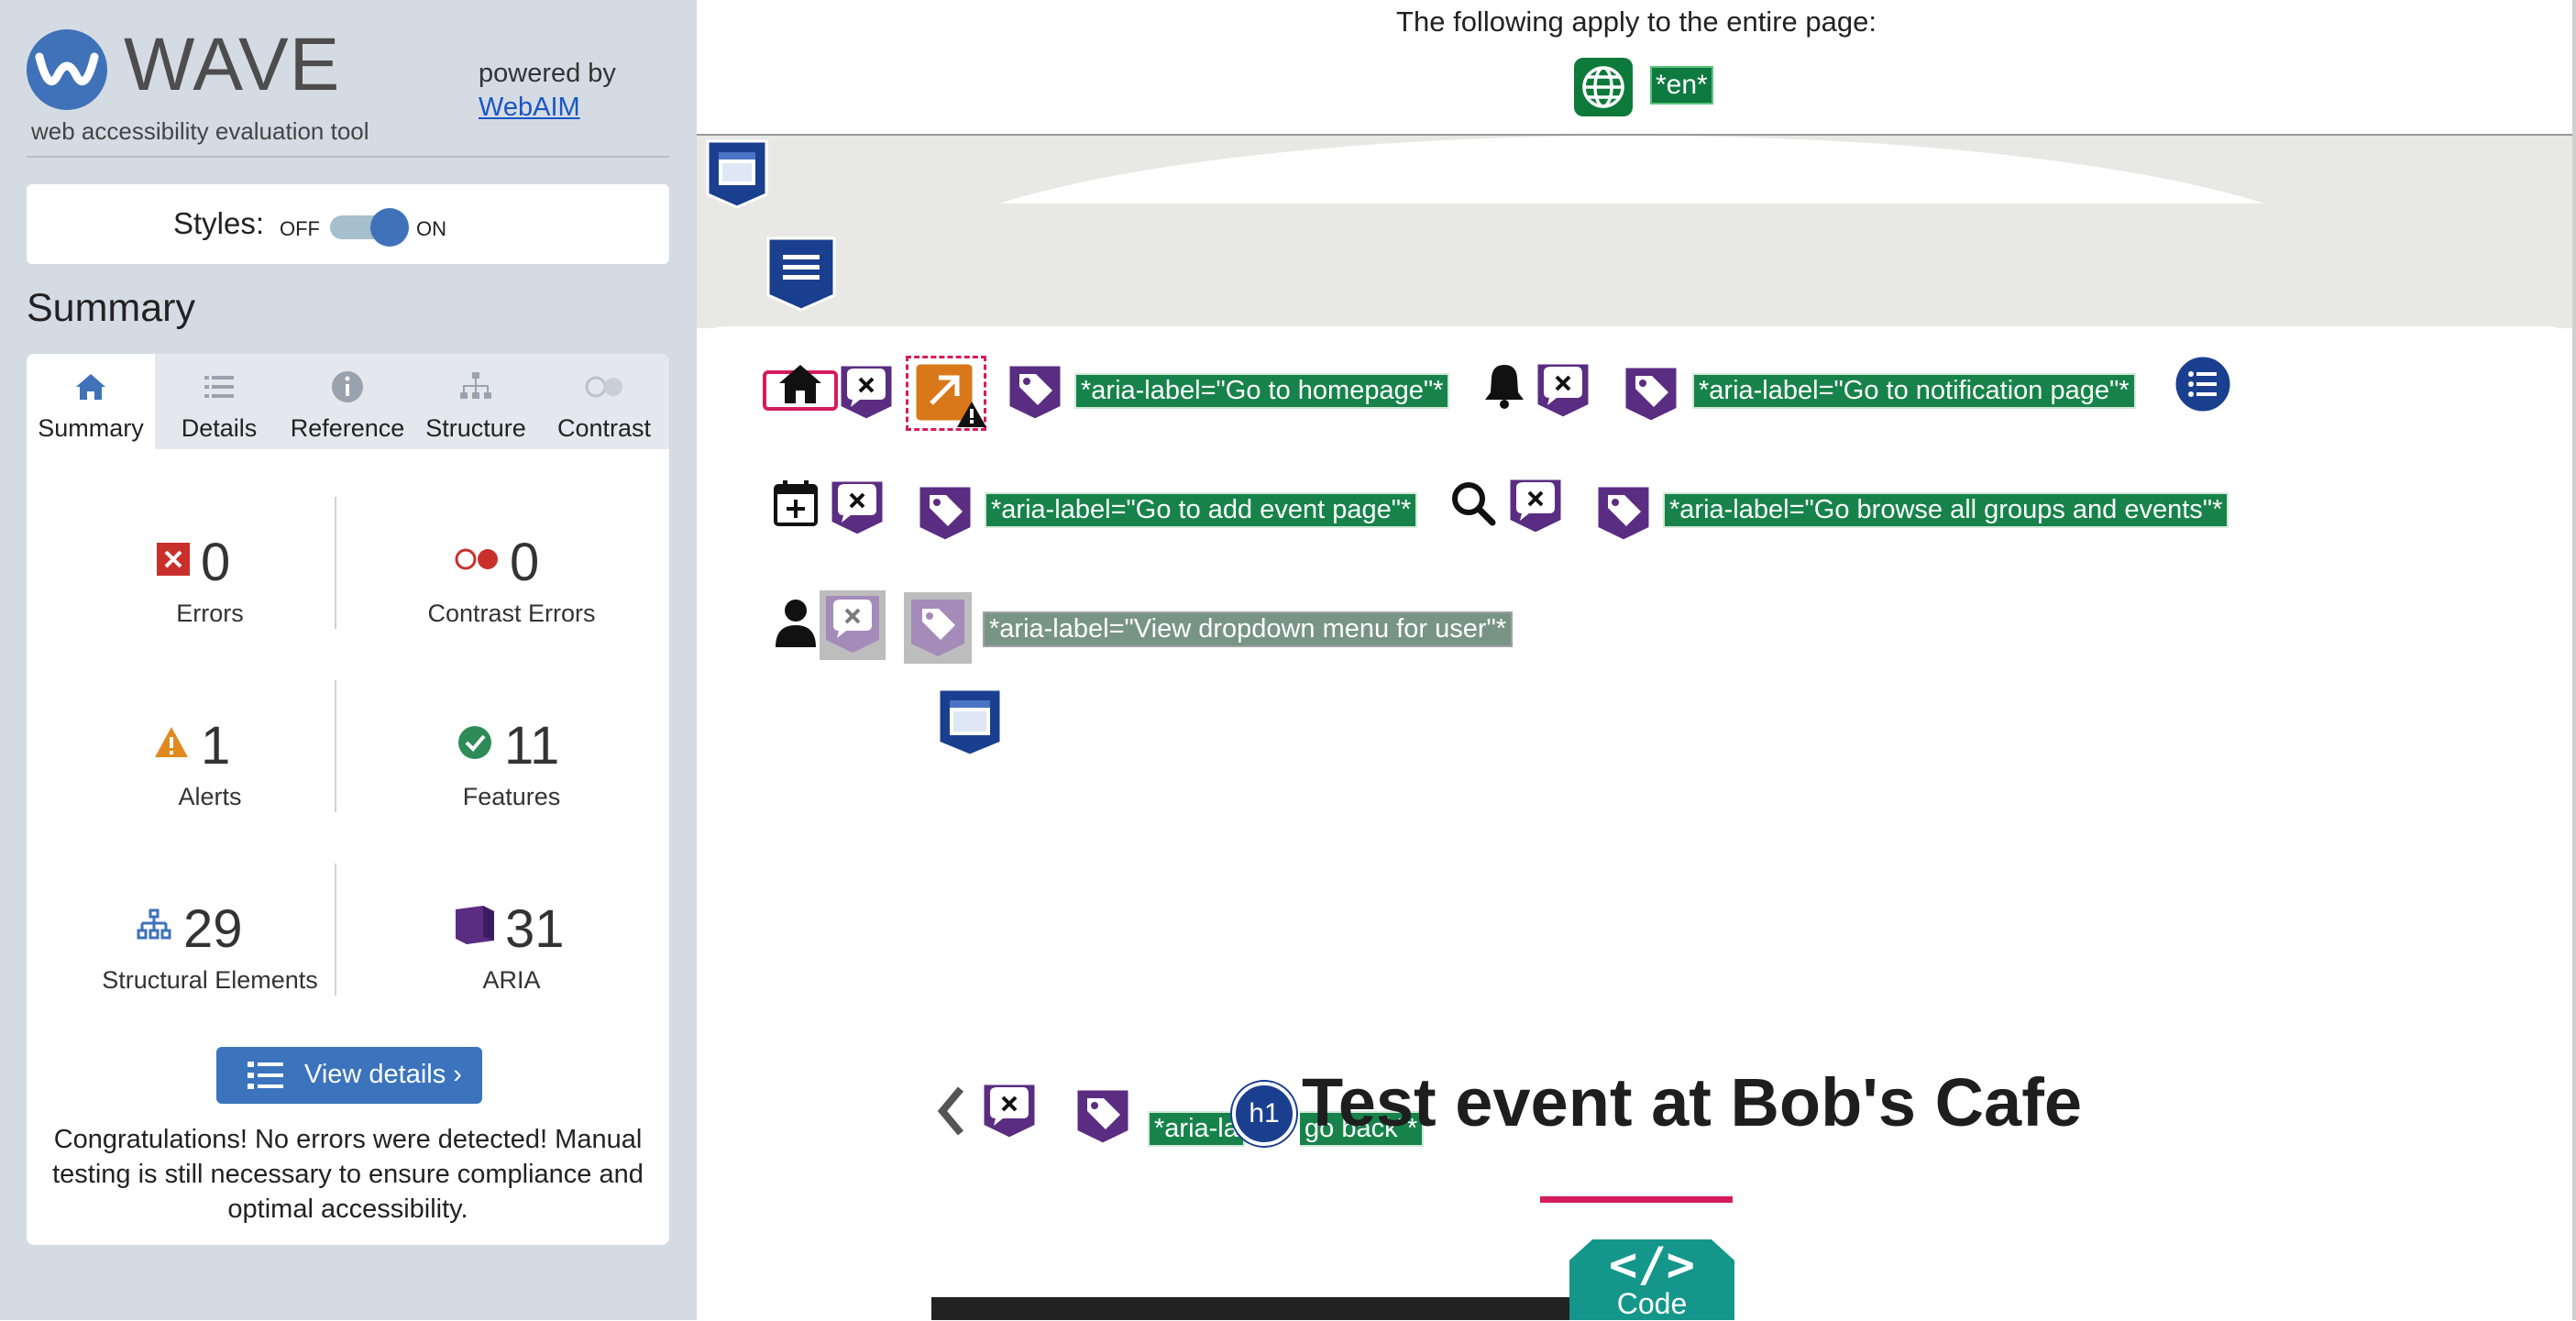 This screenshot has height=1321, width=2576. I want to click on tab-details: Details, so click(219, 401).